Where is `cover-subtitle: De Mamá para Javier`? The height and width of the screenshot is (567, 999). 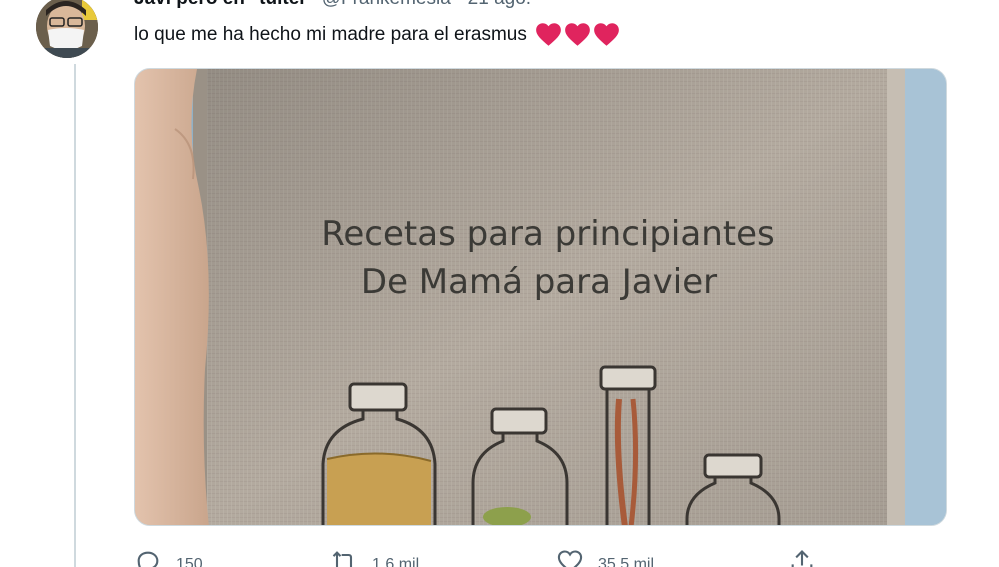
cover-subtitle: De Mamá para Javier is located at coordinates (539, 282).